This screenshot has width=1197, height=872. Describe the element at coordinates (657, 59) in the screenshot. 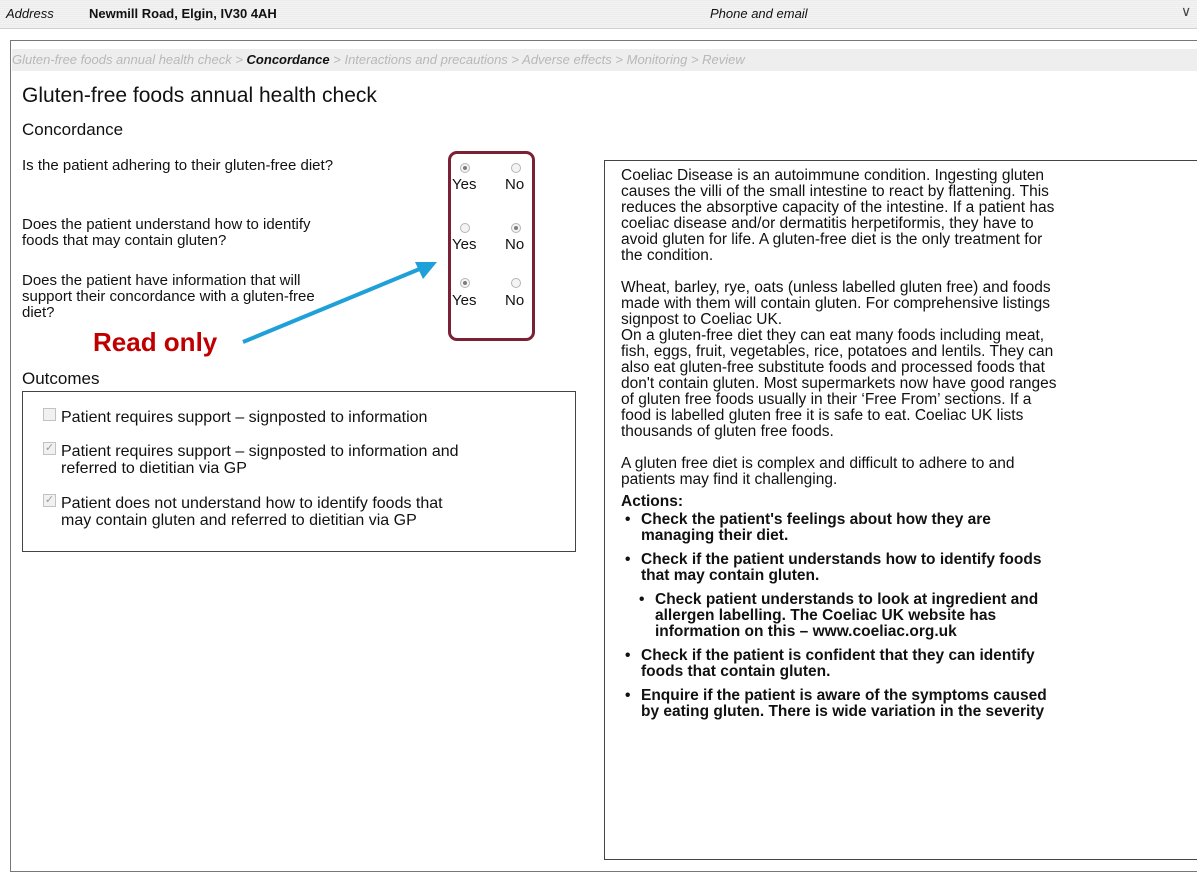

I see `breadcrumb-item-monitoring: Monitoring` at that location.